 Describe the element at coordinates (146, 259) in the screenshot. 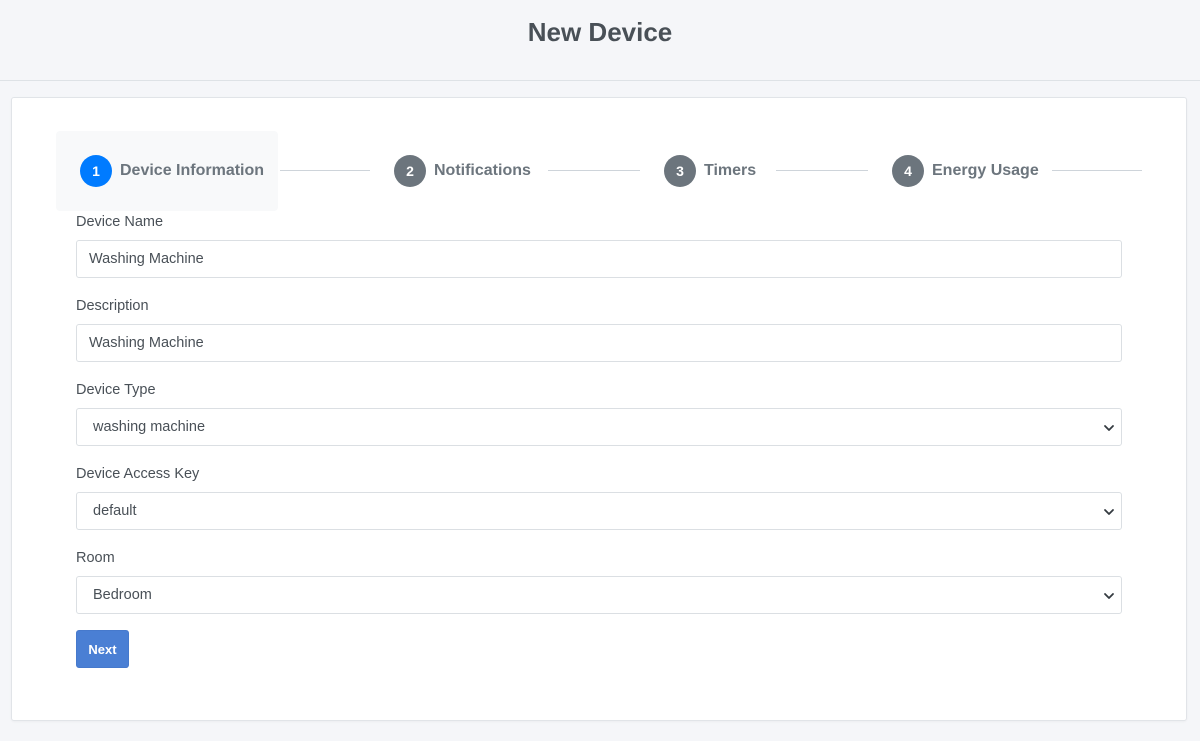

I see `device-name-value: Washing Machine` at that location.